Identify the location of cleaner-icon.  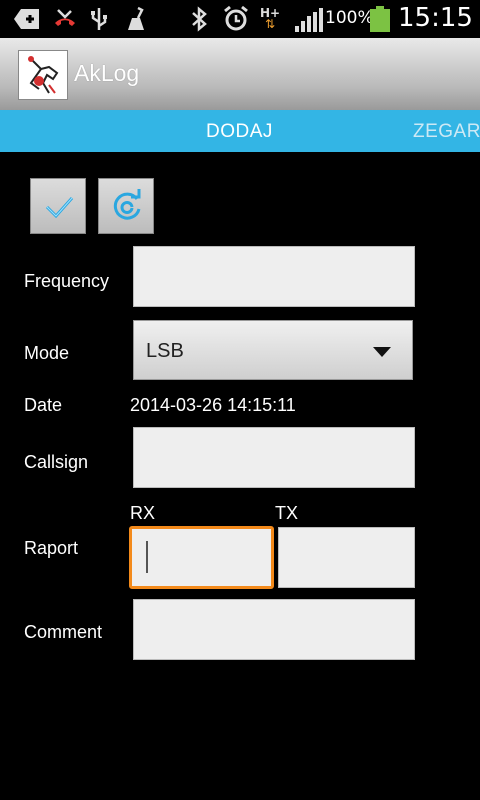
(136, 19).